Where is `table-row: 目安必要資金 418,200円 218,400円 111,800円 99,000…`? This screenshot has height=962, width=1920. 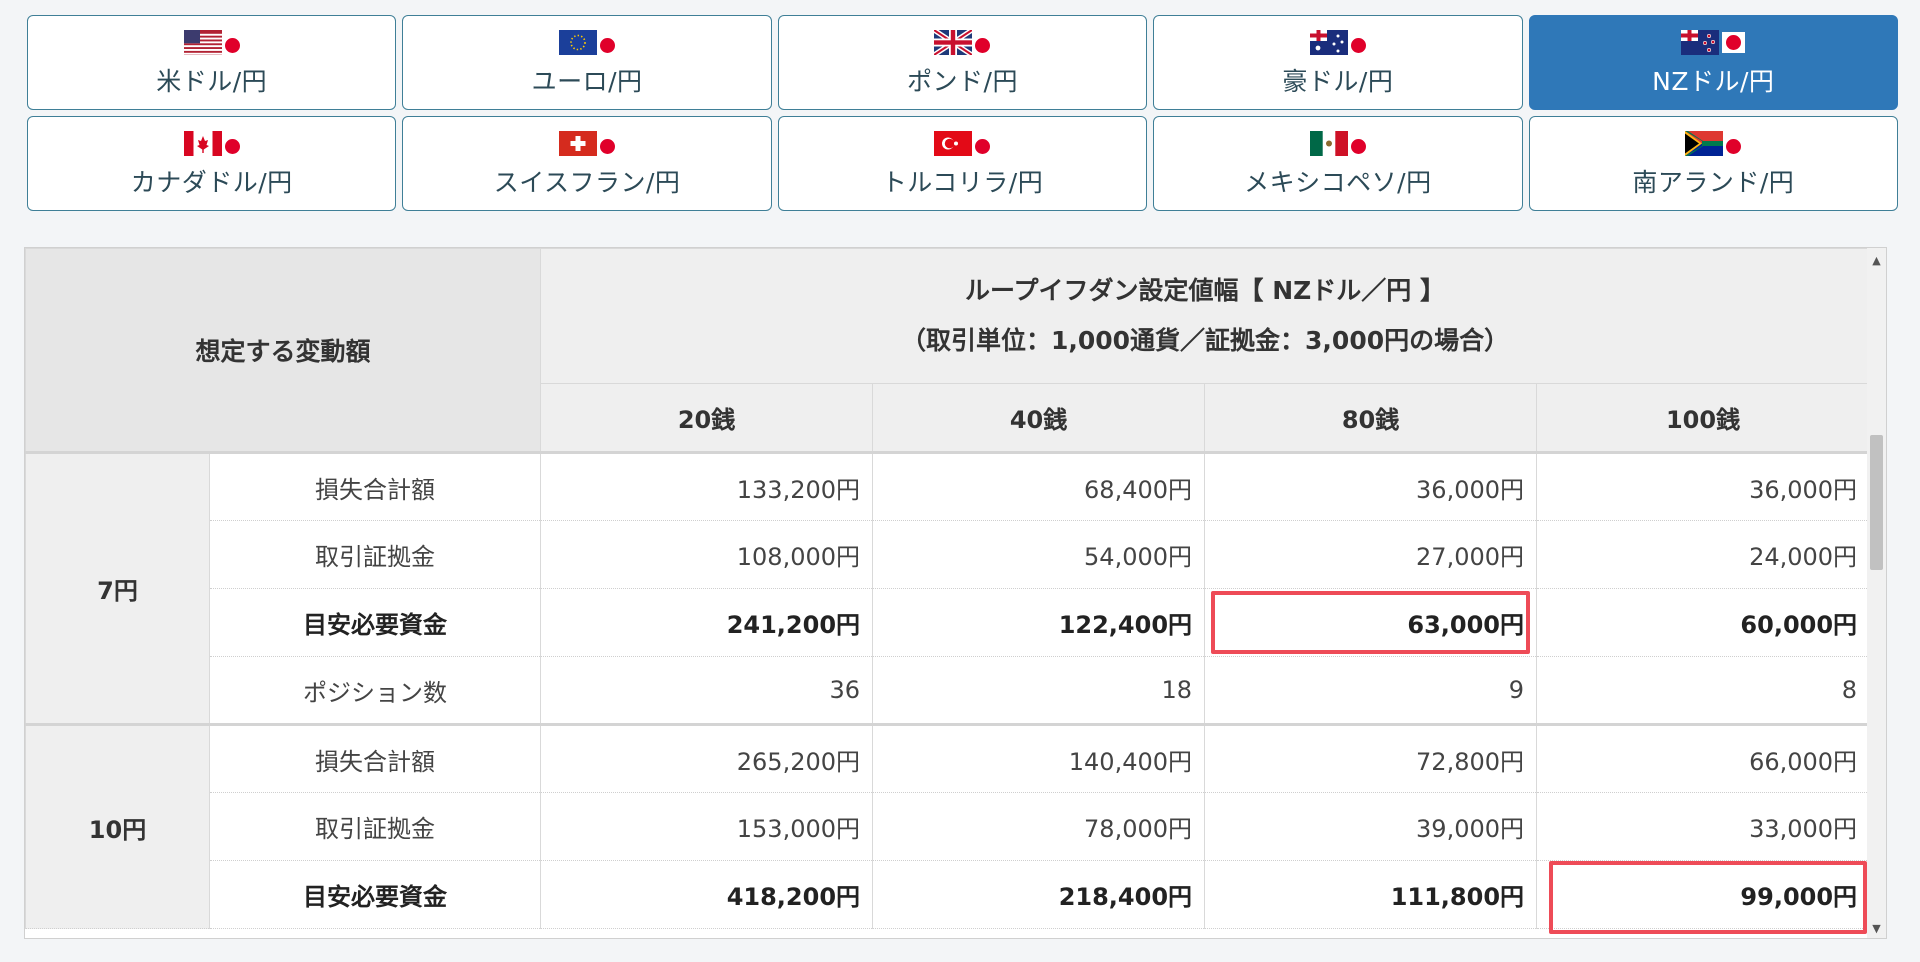
table-row: 目安必要資金 418,200円 218,400円 111,800円 99,000… is located at coordinates (947, 897).